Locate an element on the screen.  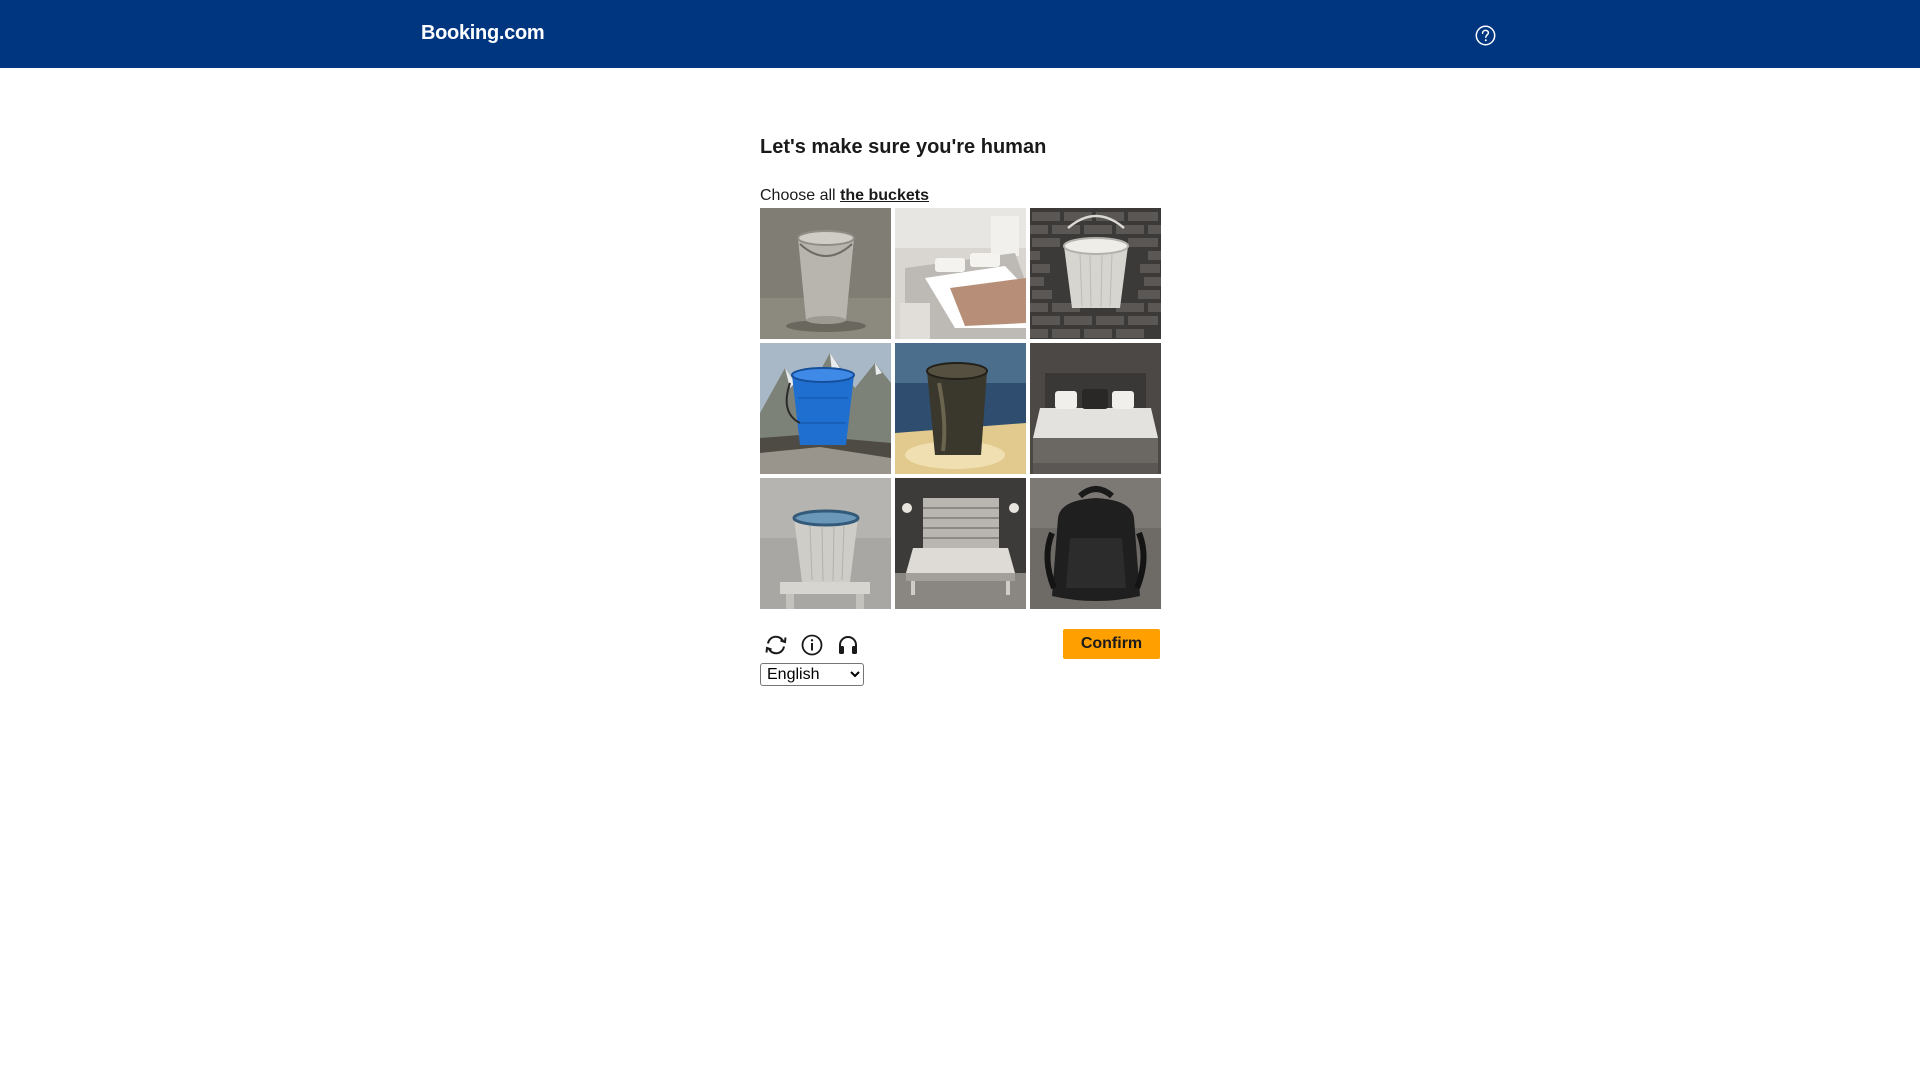
bucket-brick-wall-image is located at coordinates (1095, 273).